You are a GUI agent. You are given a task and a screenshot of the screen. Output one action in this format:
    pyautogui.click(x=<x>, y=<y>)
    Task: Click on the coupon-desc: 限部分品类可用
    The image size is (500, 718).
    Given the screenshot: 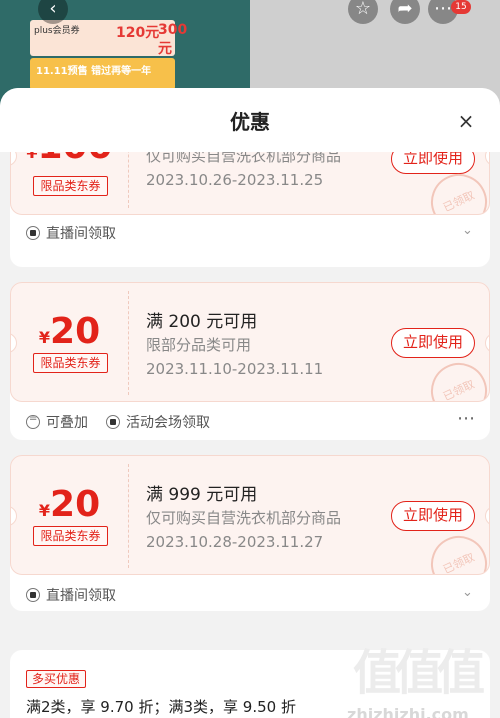 What is the action you would take?
    pyautogui.click(x=199, y=345)
    